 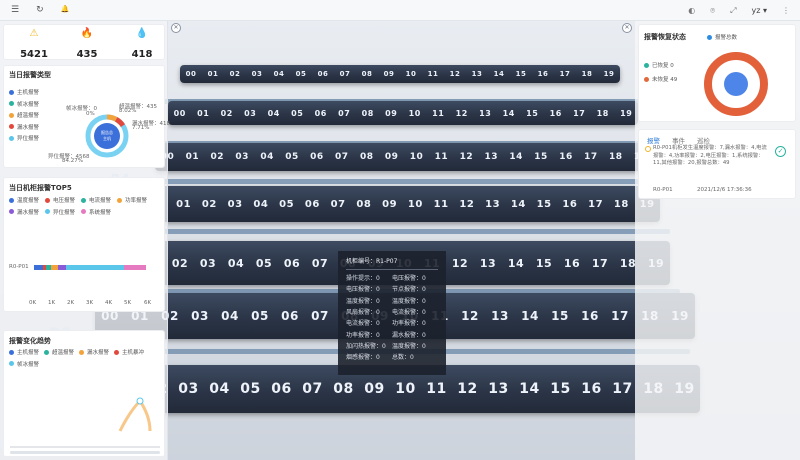 I want to click on right-panel-close-icon: ✕, so click(x=627, y=28).